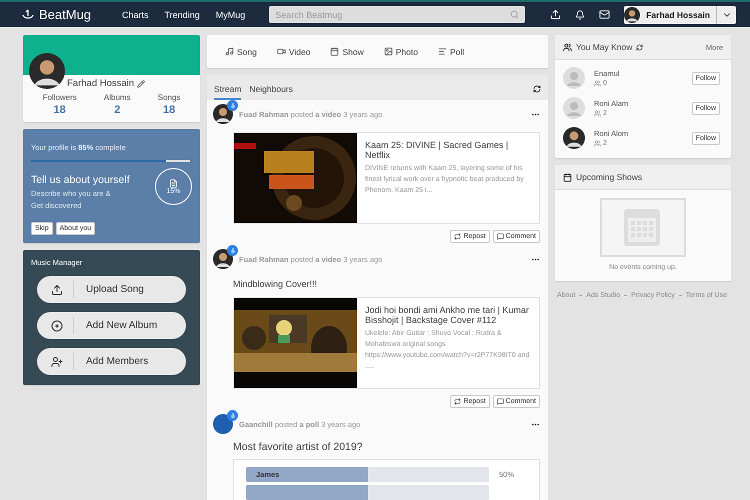  I want to click on search-icon, so click(515, 14).